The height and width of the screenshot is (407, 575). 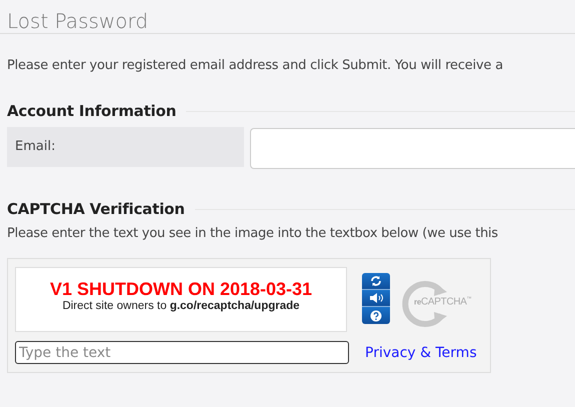 I want to click on help-button, so click(x=376, y=315).